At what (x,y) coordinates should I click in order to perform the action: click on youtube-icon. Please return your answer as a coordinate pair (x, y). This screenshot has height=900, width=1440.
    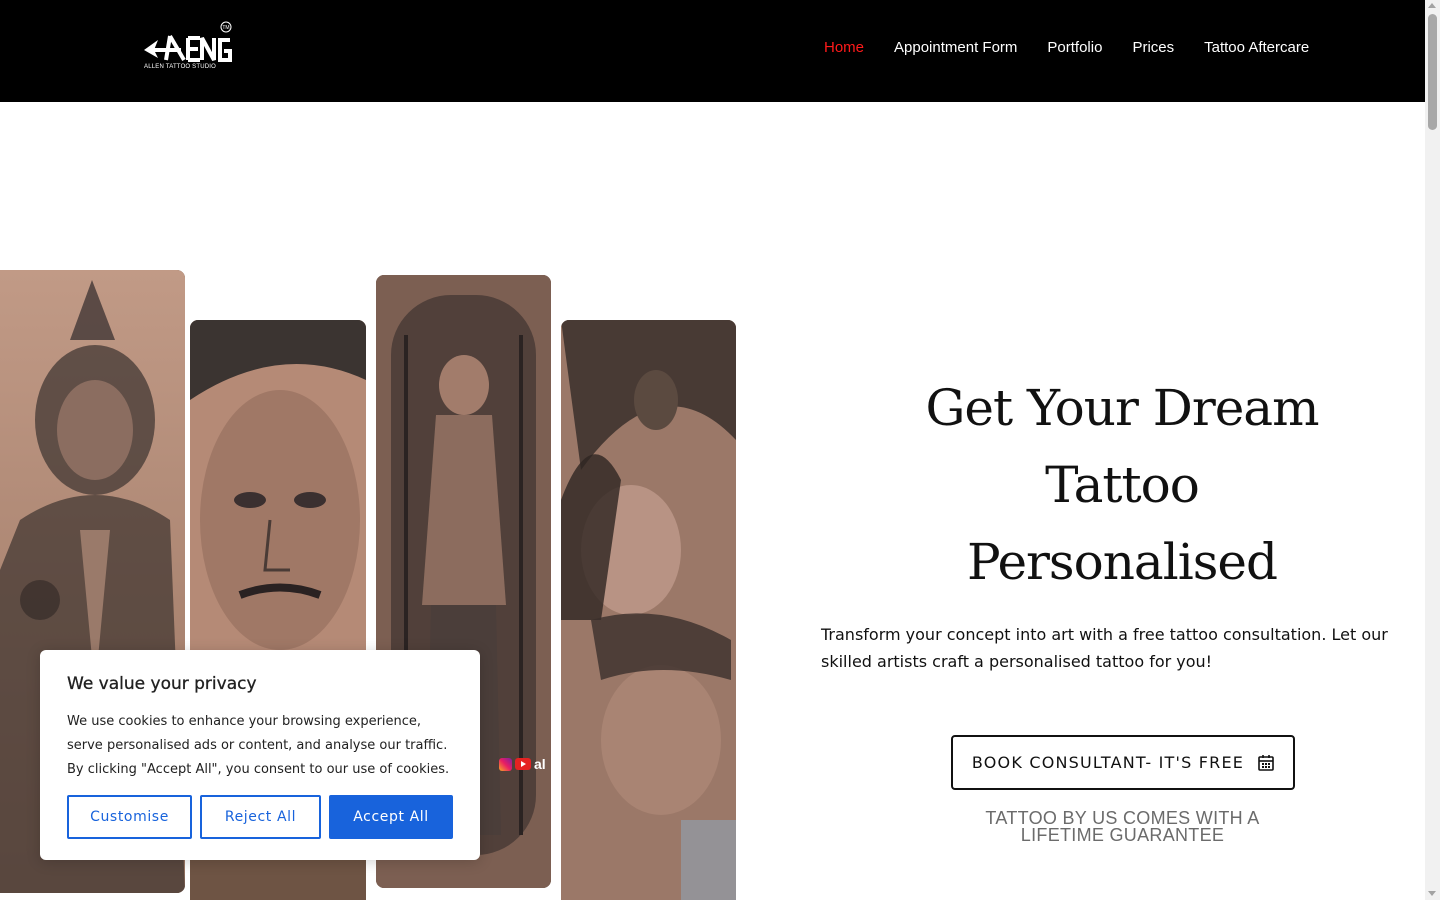
    Looking at the image, I should click on (523, 764).